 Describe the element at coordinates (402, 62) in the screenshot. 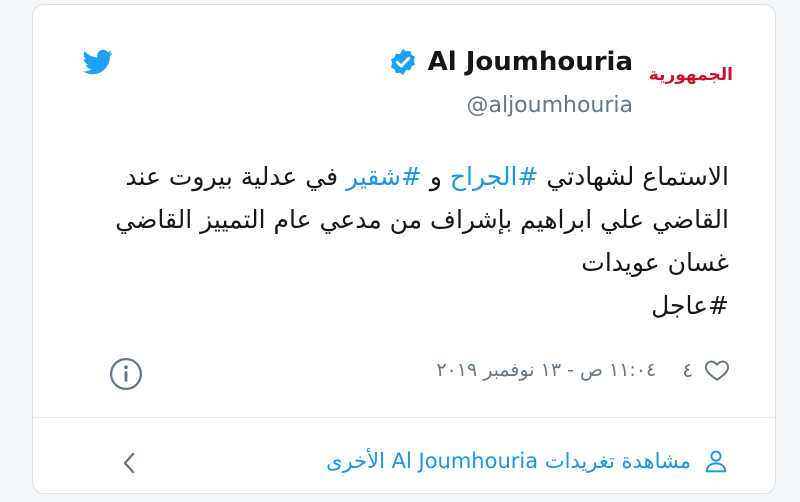

I see `verified-badge-icon` at that location.